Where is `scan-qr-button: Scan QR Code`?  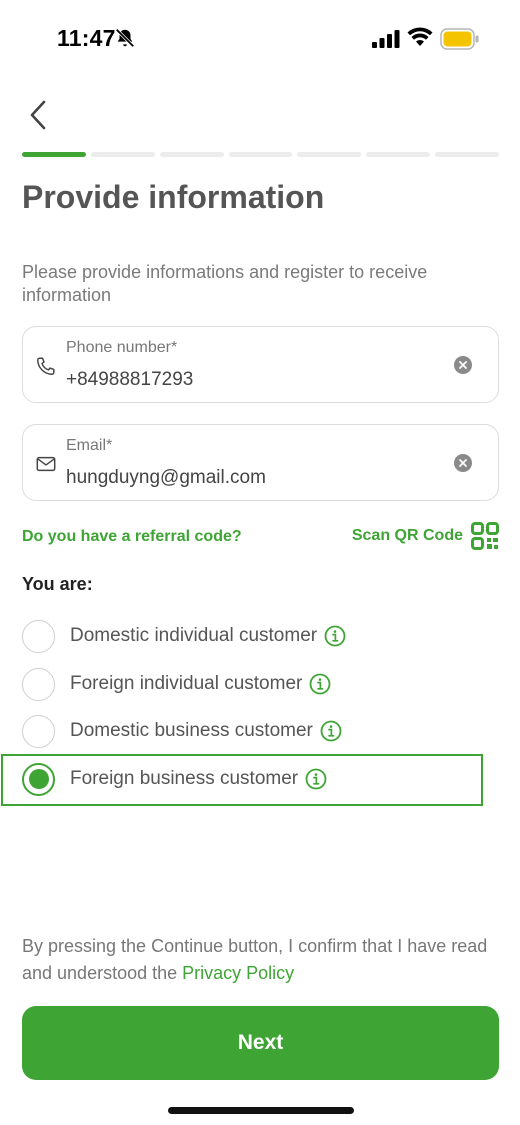 scan-qr-button: Scan QR Code is located at coordinates (425, 536).